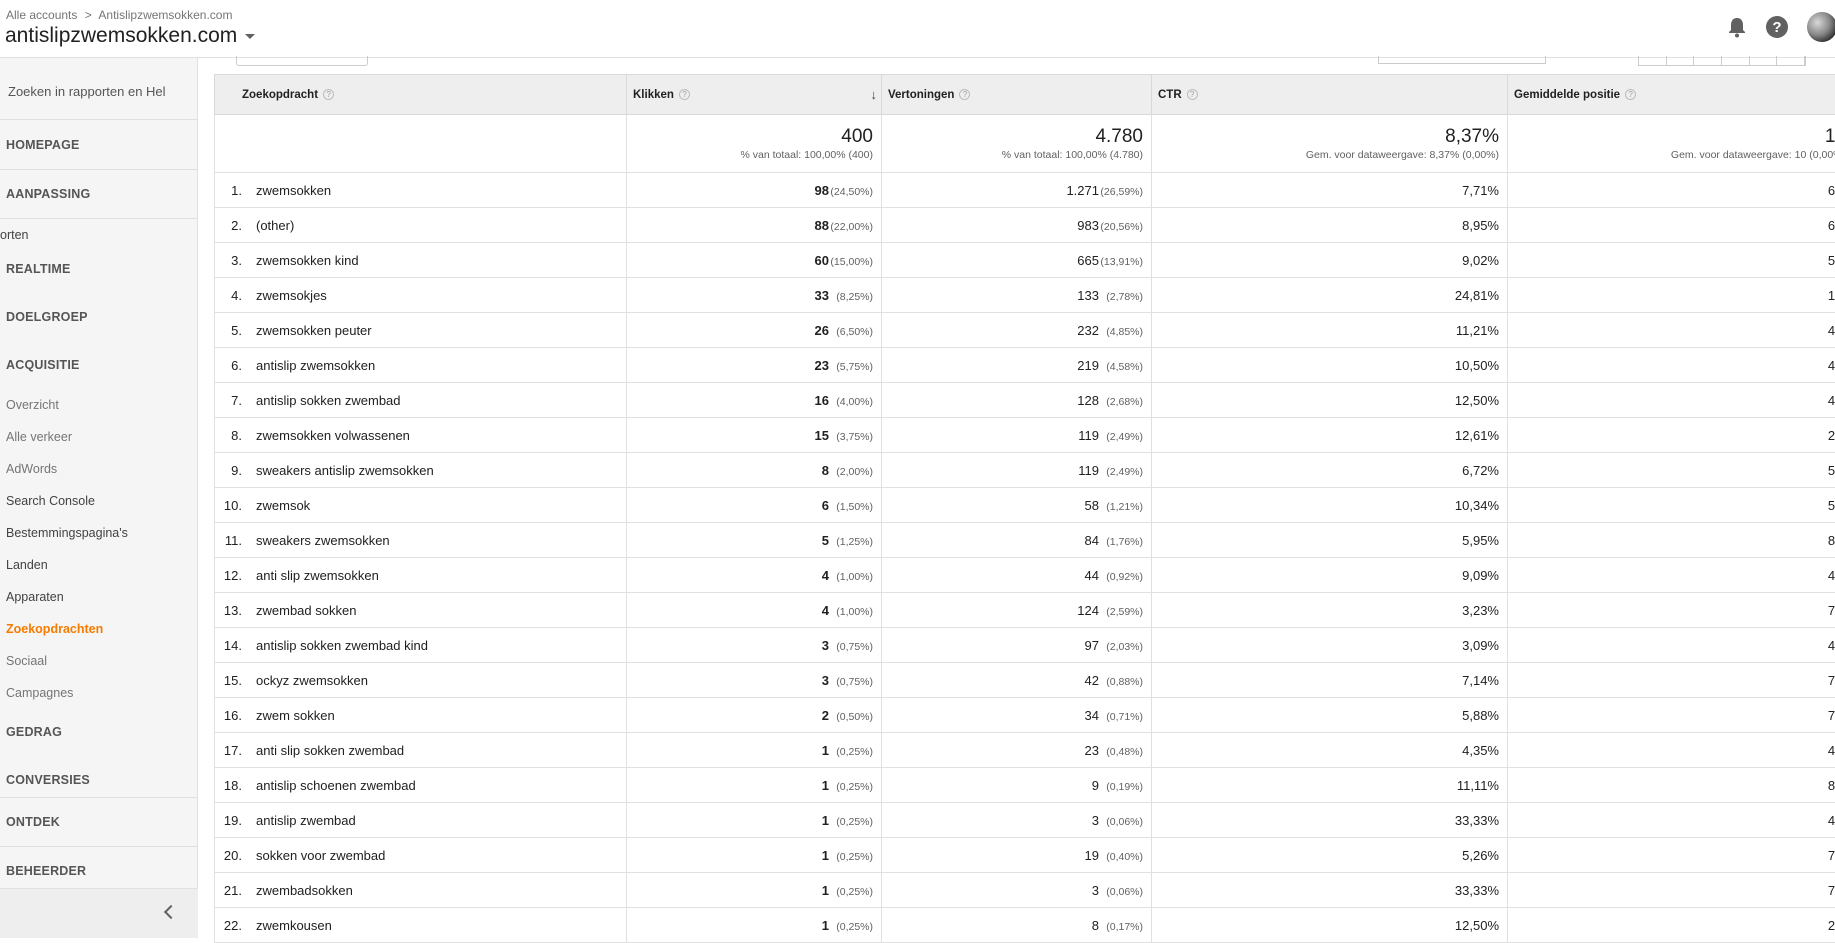  What do you see at coordinates (39, 437) in the screenshot?
I see `nav-acquisitie-alle-verkeer: Alle verkeer` at bounding box center [39, 437].